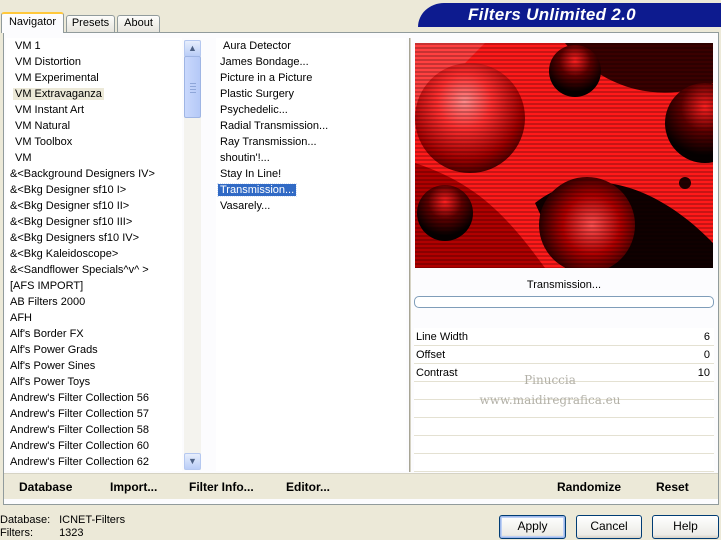  What do you see at coordinates (257, 94) in the screenshot?
I see `filter-label: Plastic Surgery` at bounding box center [257, 94].